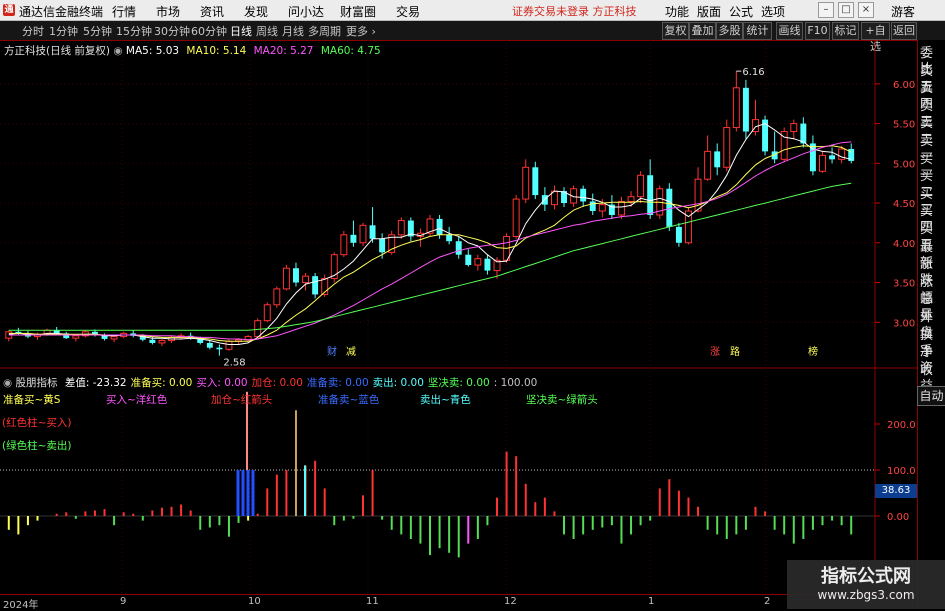 The width and height of the screenshot is (945, 611). What do you see at coordinates (904, 204) in the screenshot?
I see `price-tick-label: 4.50` at bounding box center [904, 204].